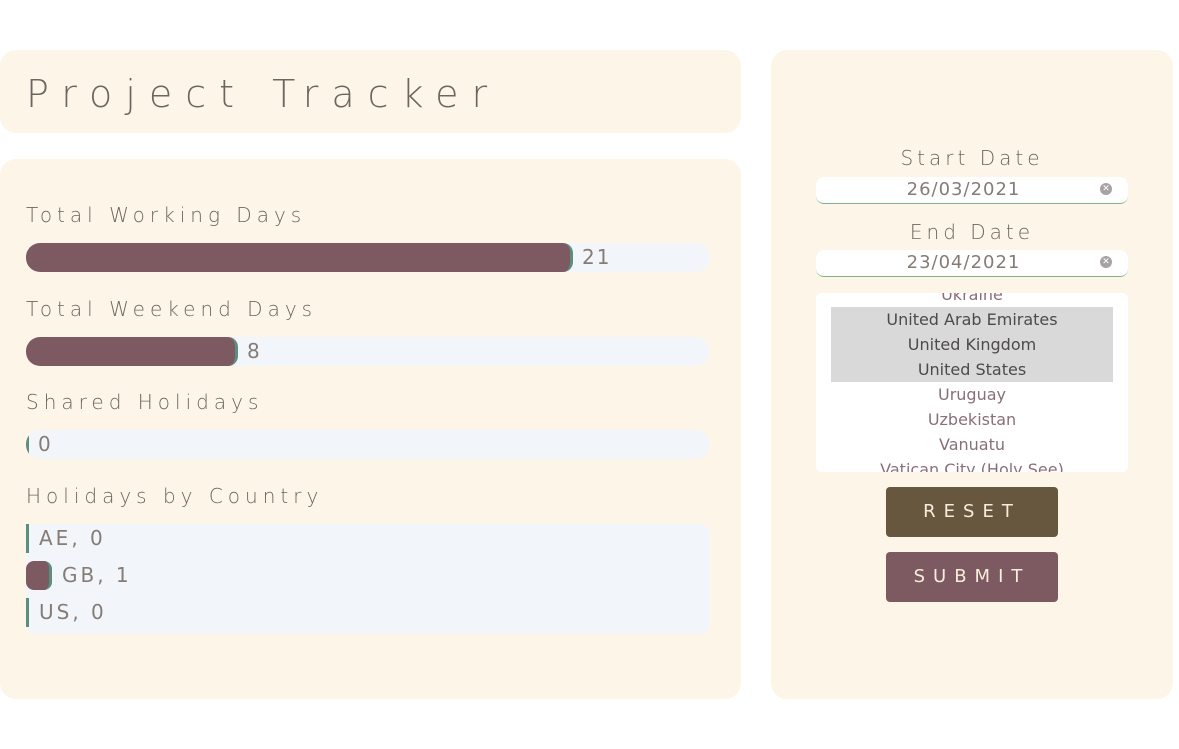 The image size is (1179, 749). Describe the element at coordinates (963, 262) in the screenshot. I see `end-date-value: 23/04/2021` at that location.